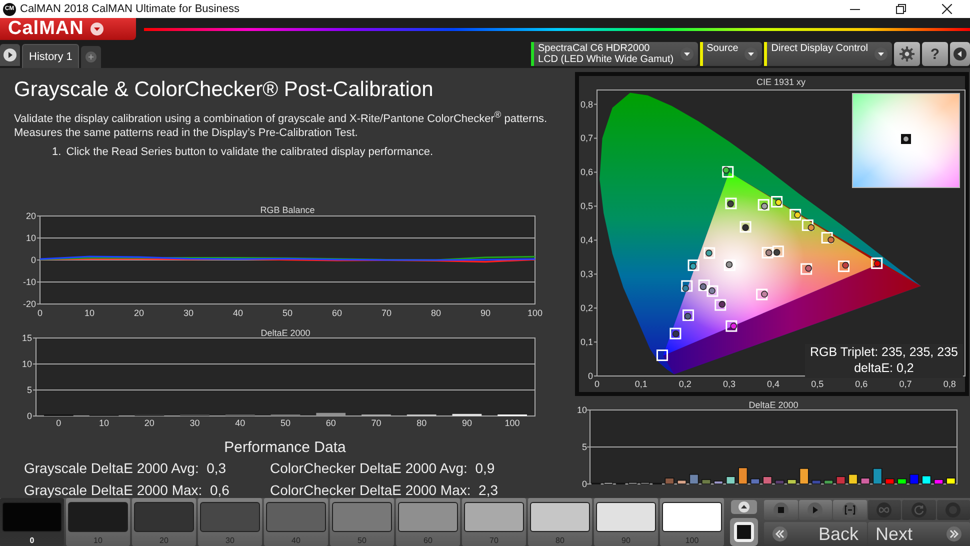 This screenshot has width=970, height=546. Describe the element at coordinates (130, 9) in the screenshot. I see `window-title: CalMAN 2018 CalMAN Ultimate for Business` at that location.